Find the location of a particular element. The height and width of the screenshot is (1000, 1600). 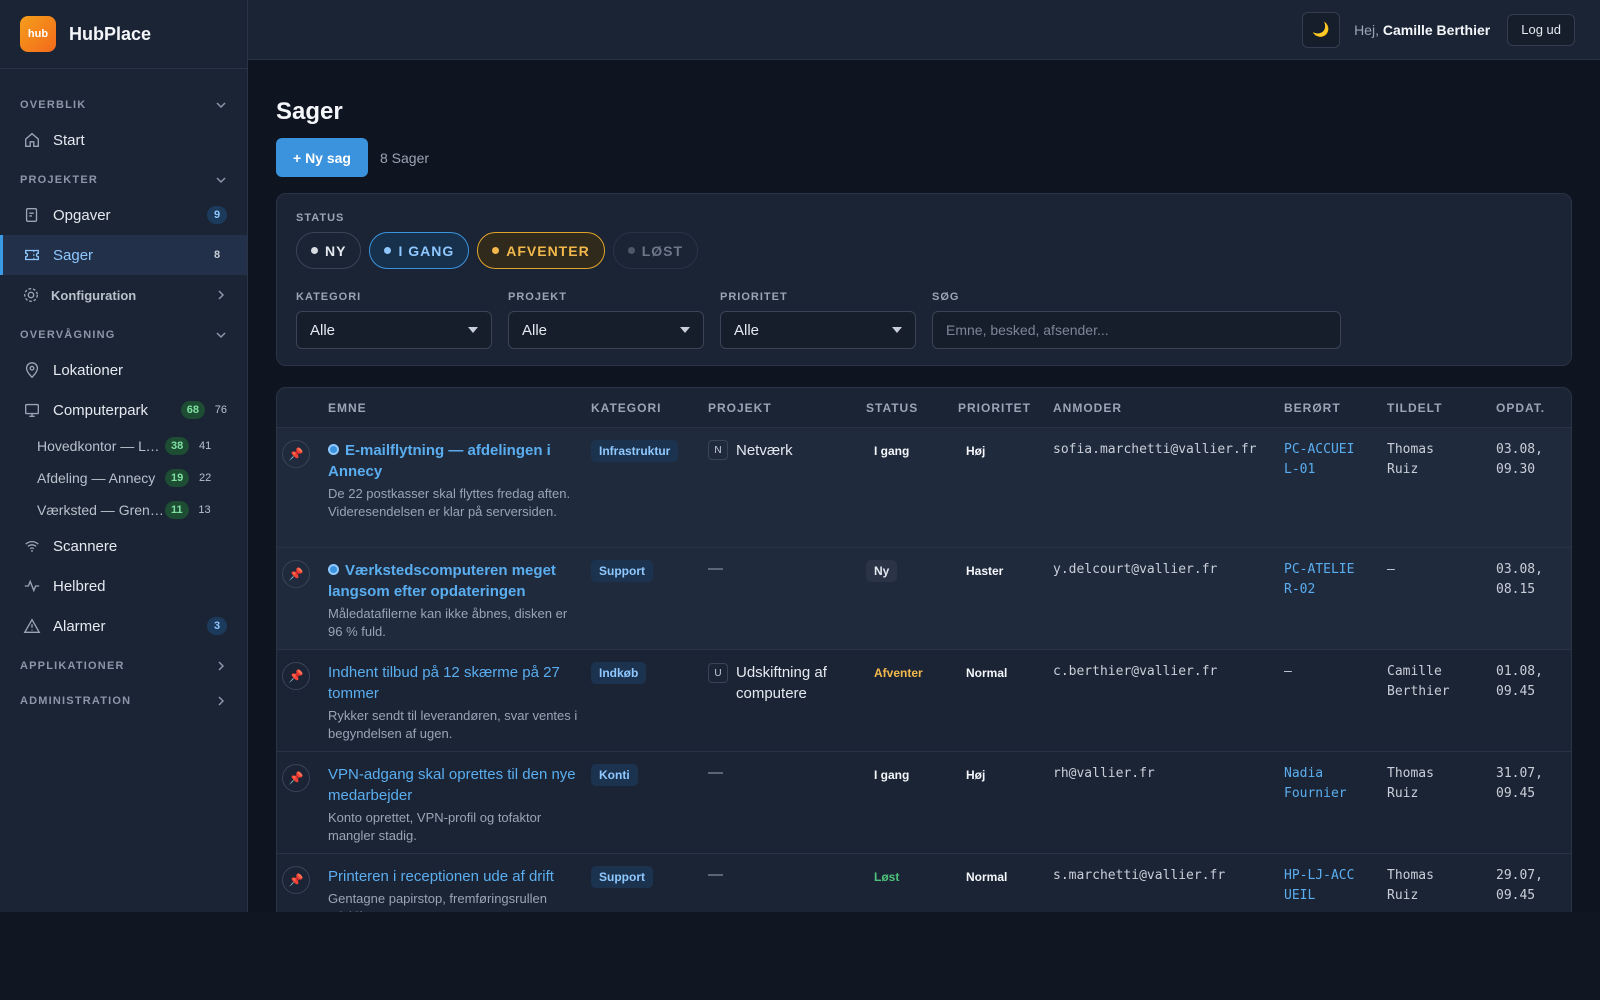

project-cell: — is located at coordinates (787, 569).